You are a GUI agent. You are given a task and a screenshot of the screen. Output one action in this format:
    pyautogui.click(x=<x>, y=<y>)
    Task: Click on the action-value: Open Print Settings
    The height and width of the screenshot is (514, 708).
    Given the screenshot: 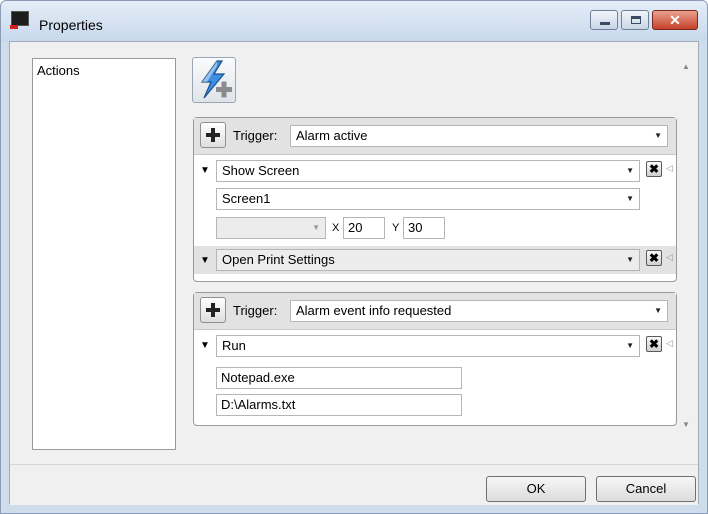 What is the action you would take?
    pyautogui.click(x=278, y=259)
    